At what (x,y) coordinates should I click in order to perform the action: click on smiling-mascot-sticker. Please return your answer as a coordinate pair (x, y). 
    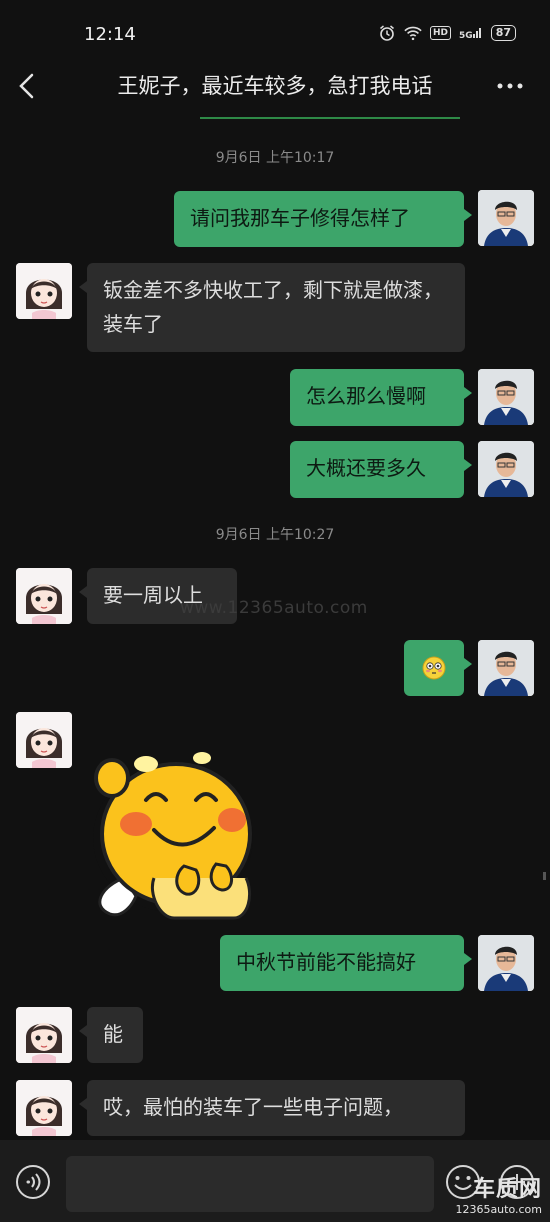
    Looking at the image, I should click on (173, 830).